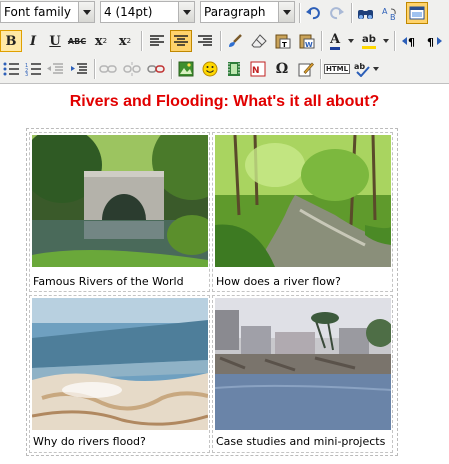  I want to click on link-button, so click(108, 69).